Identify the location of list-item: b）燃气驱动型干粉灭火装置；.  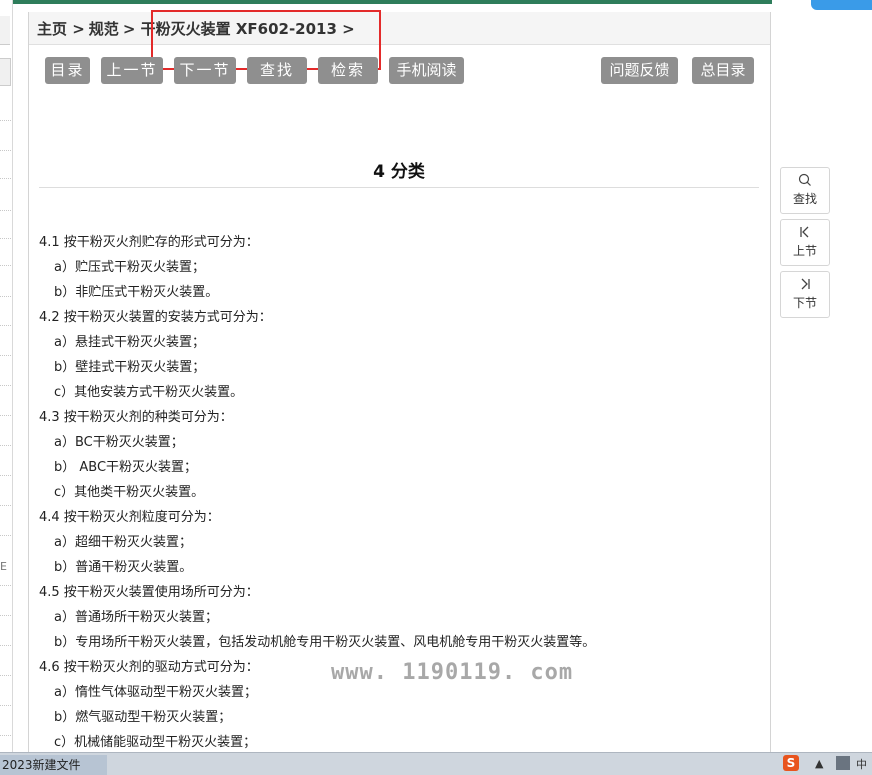
(143, 717).